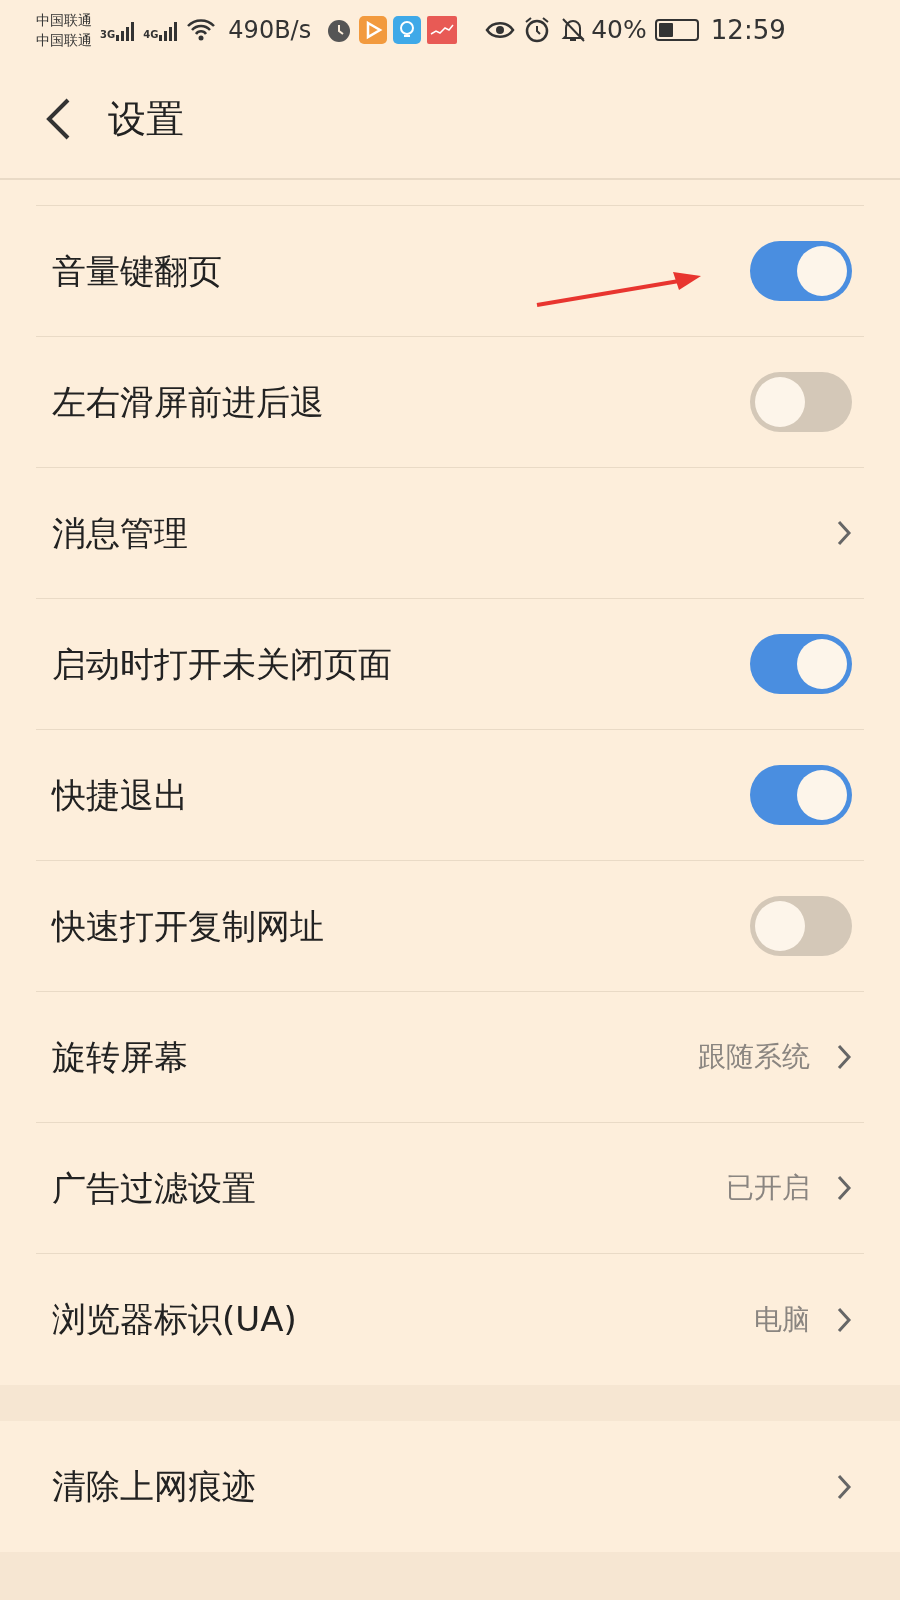 The height and width of the screenshot is (1600, 900). Describe the element at coordinates (676, 30) in the screenshot. I see `battery-icon` at that location.